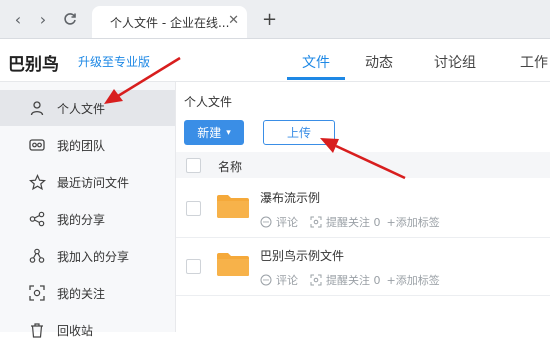  Describe the element at coordinates (70, 19) in the screenshot. I see `reload-icon` at that location.